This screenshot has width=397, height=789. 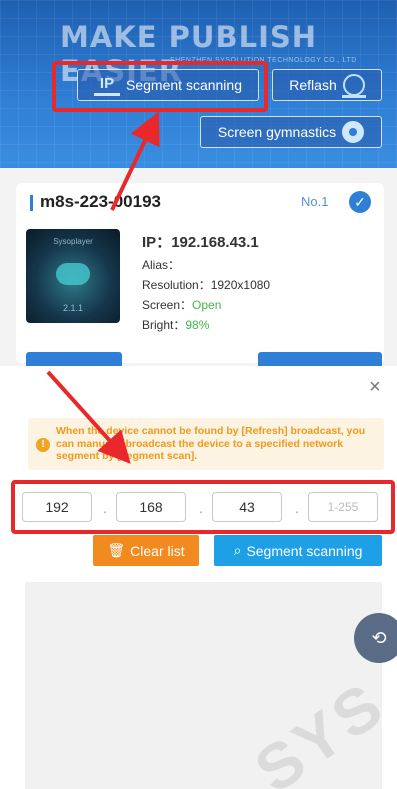 I want to click on screen-label: Screen：, so click(x=167, y=305).